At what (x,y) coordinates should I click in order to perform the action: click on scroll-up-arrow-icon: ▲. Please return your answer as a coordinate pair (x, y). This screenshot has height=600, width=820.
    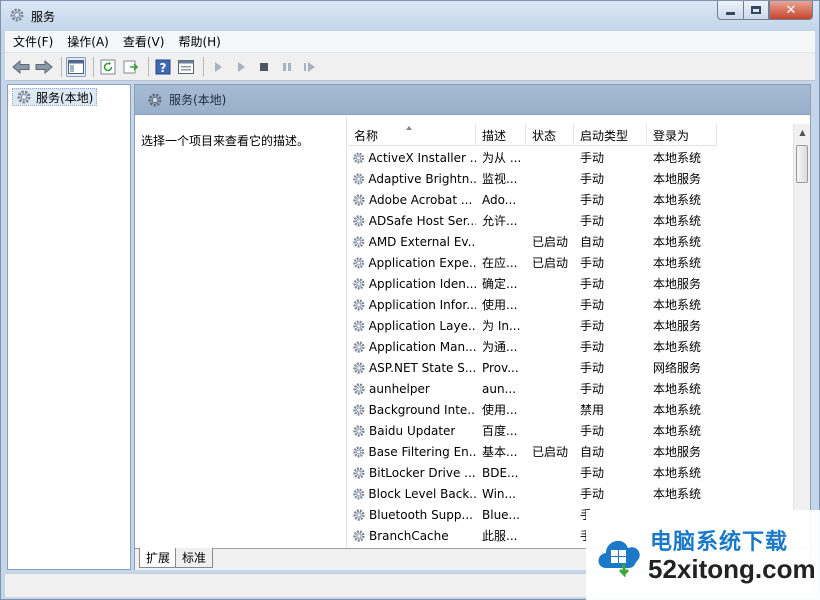
    Looking at the image, I should click on (802, 132).